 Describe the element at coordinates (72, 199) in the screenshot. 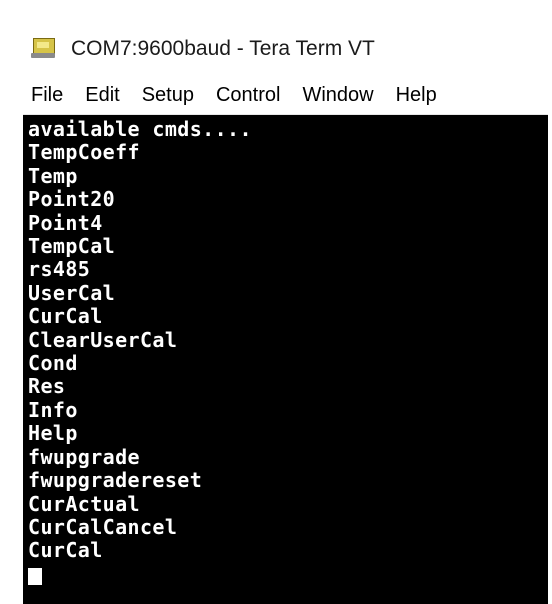

I see `terminal-line: Point20` at that location.